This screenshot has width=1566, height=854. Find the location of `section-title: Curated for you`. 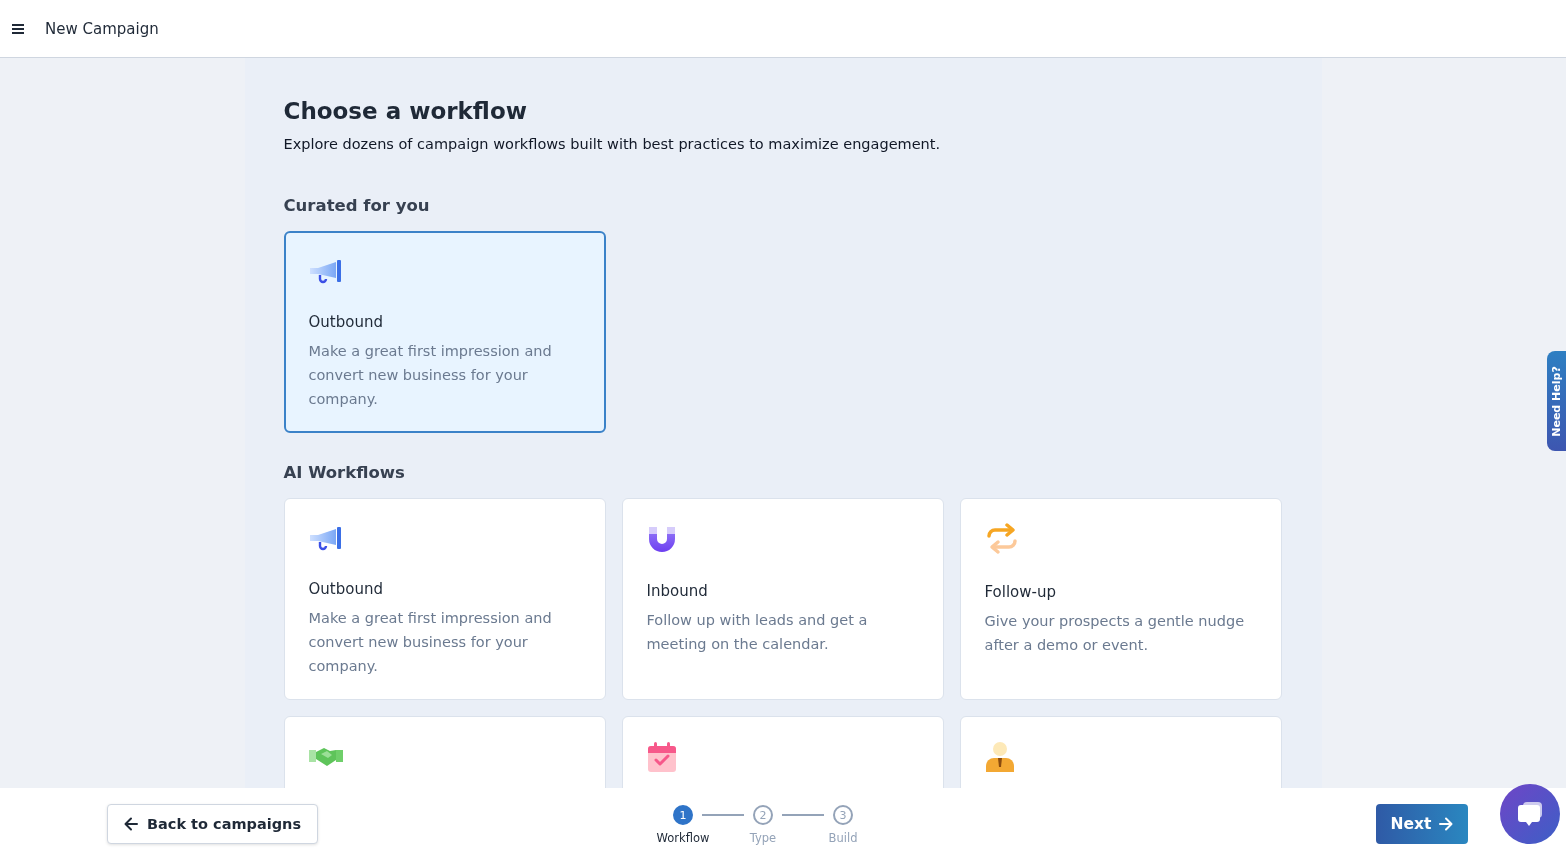

section-title: Curated for you is located at coordinates (357, 205).